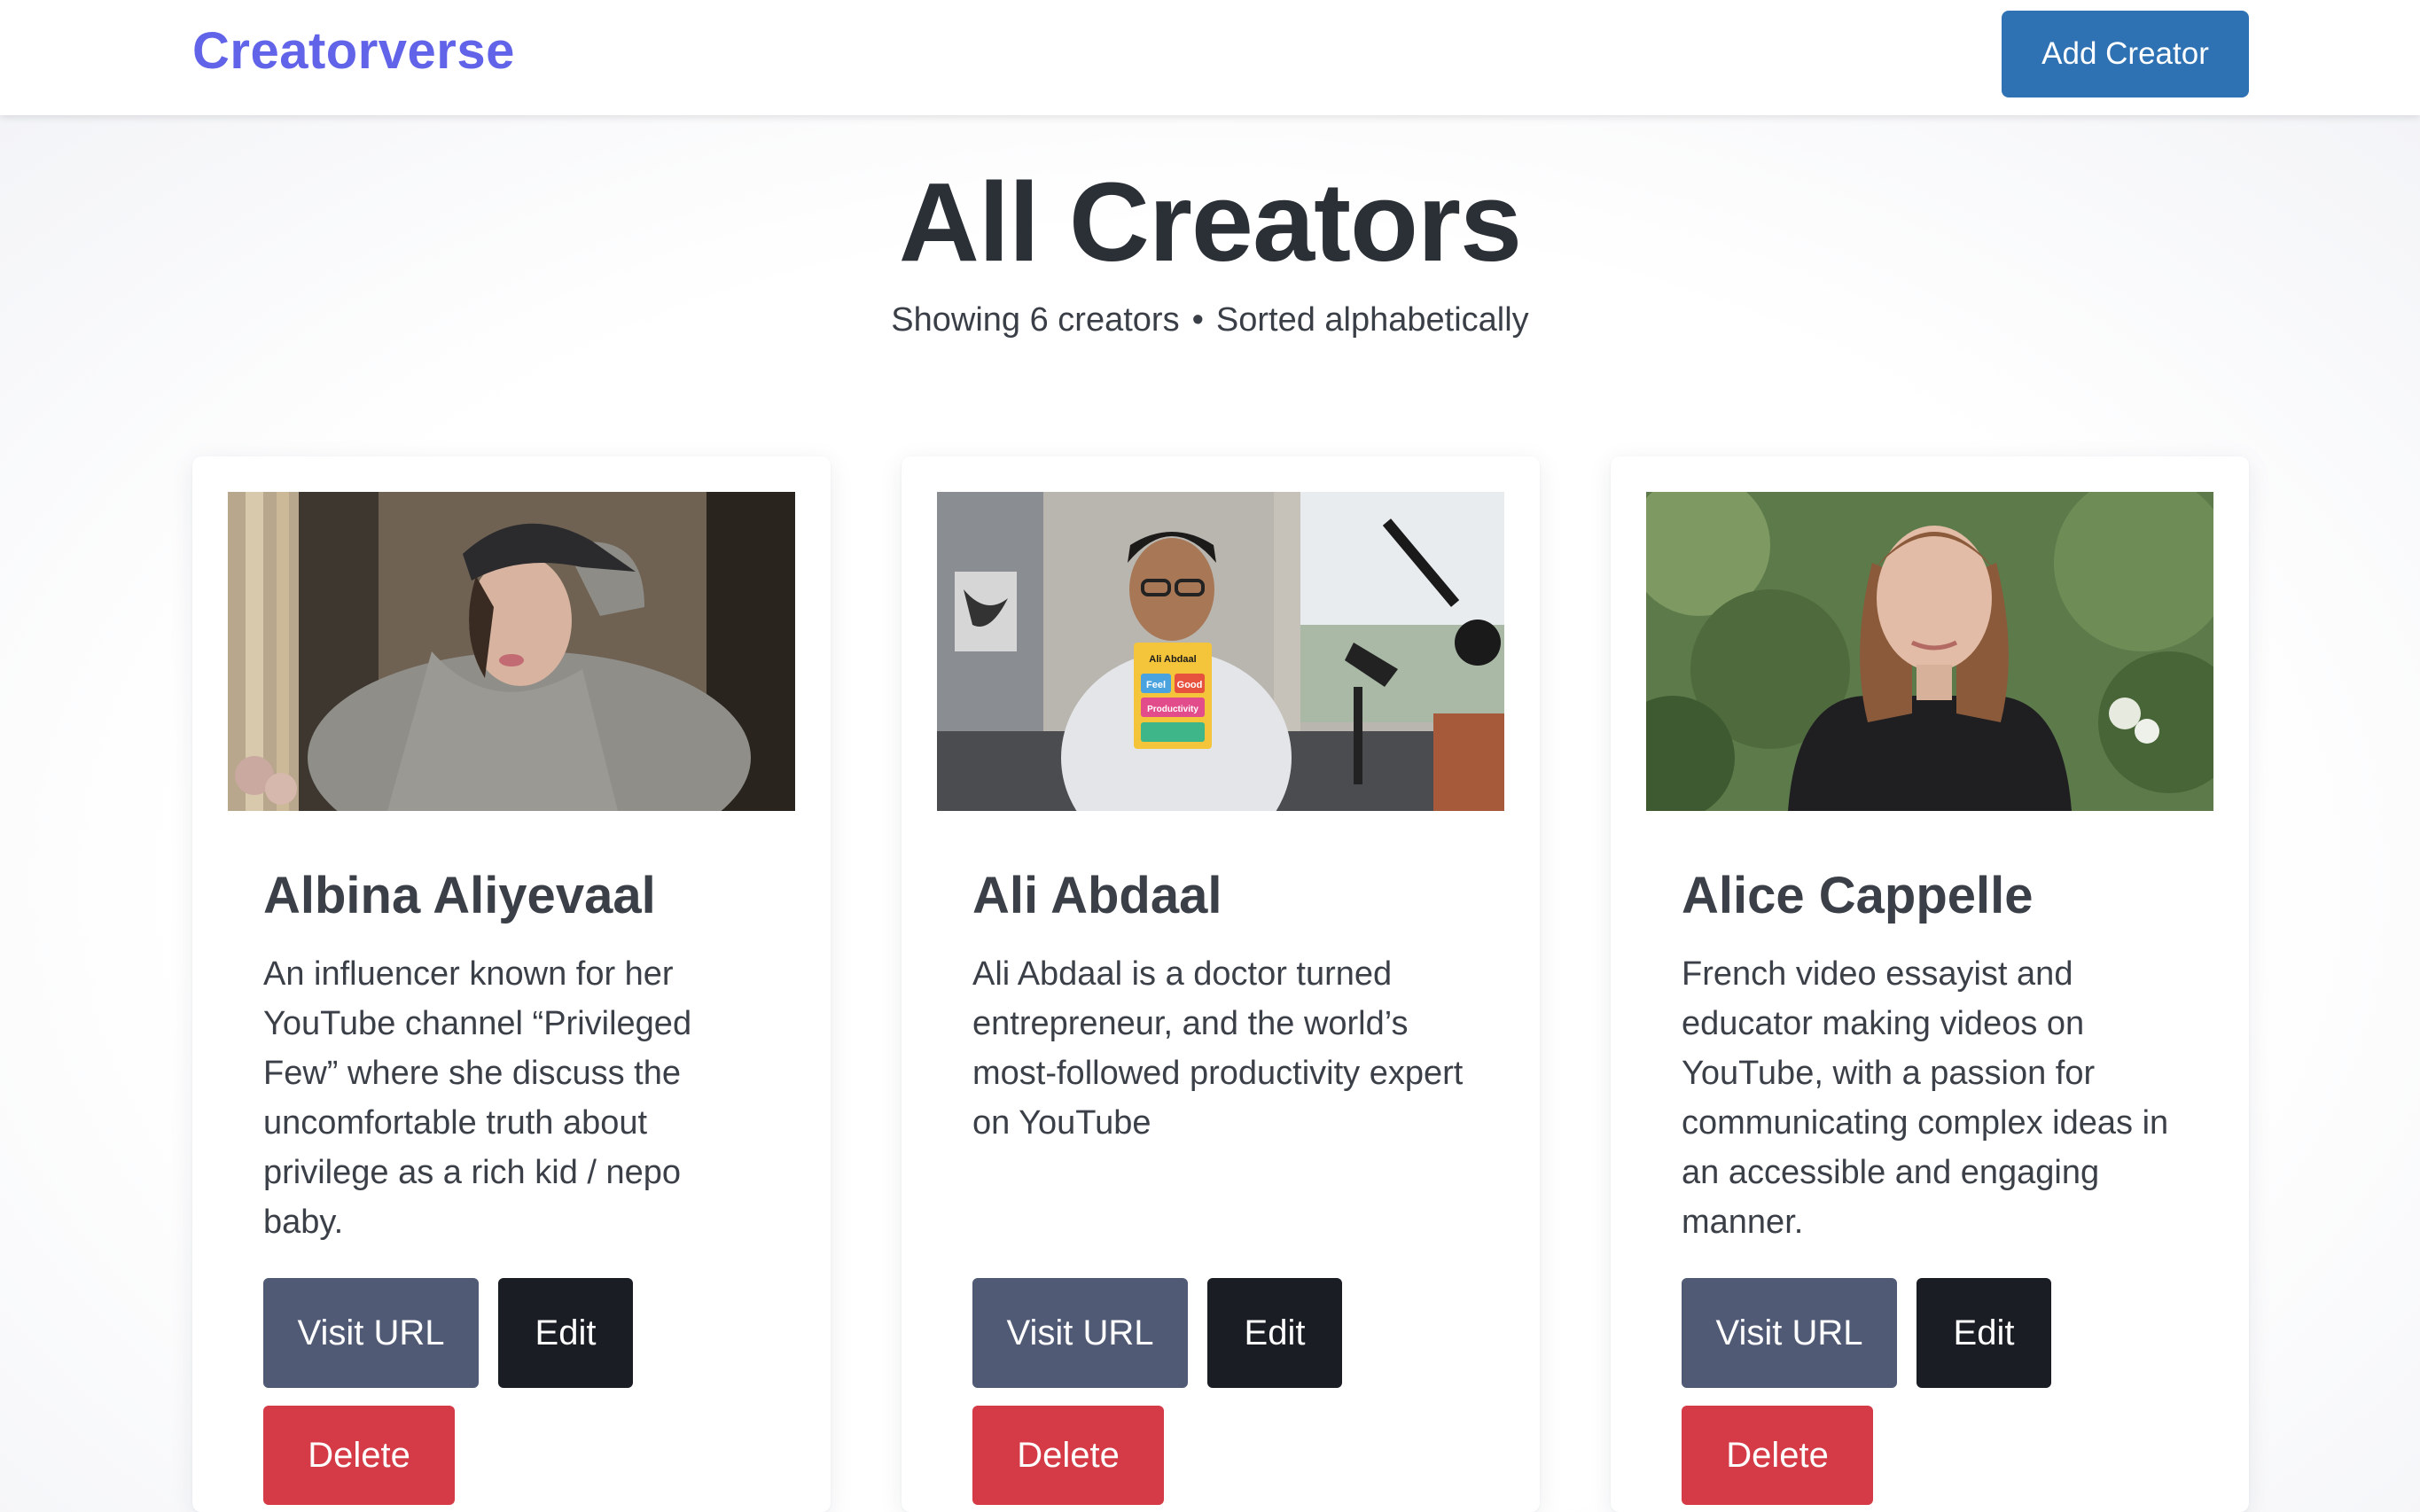 This screenshot has width=2420, height=1512. What do you see at coordinates (1035, 320) in the screenshot?
I see `creator-count: Showing 6 creators` at bounding box center [1035, 320].